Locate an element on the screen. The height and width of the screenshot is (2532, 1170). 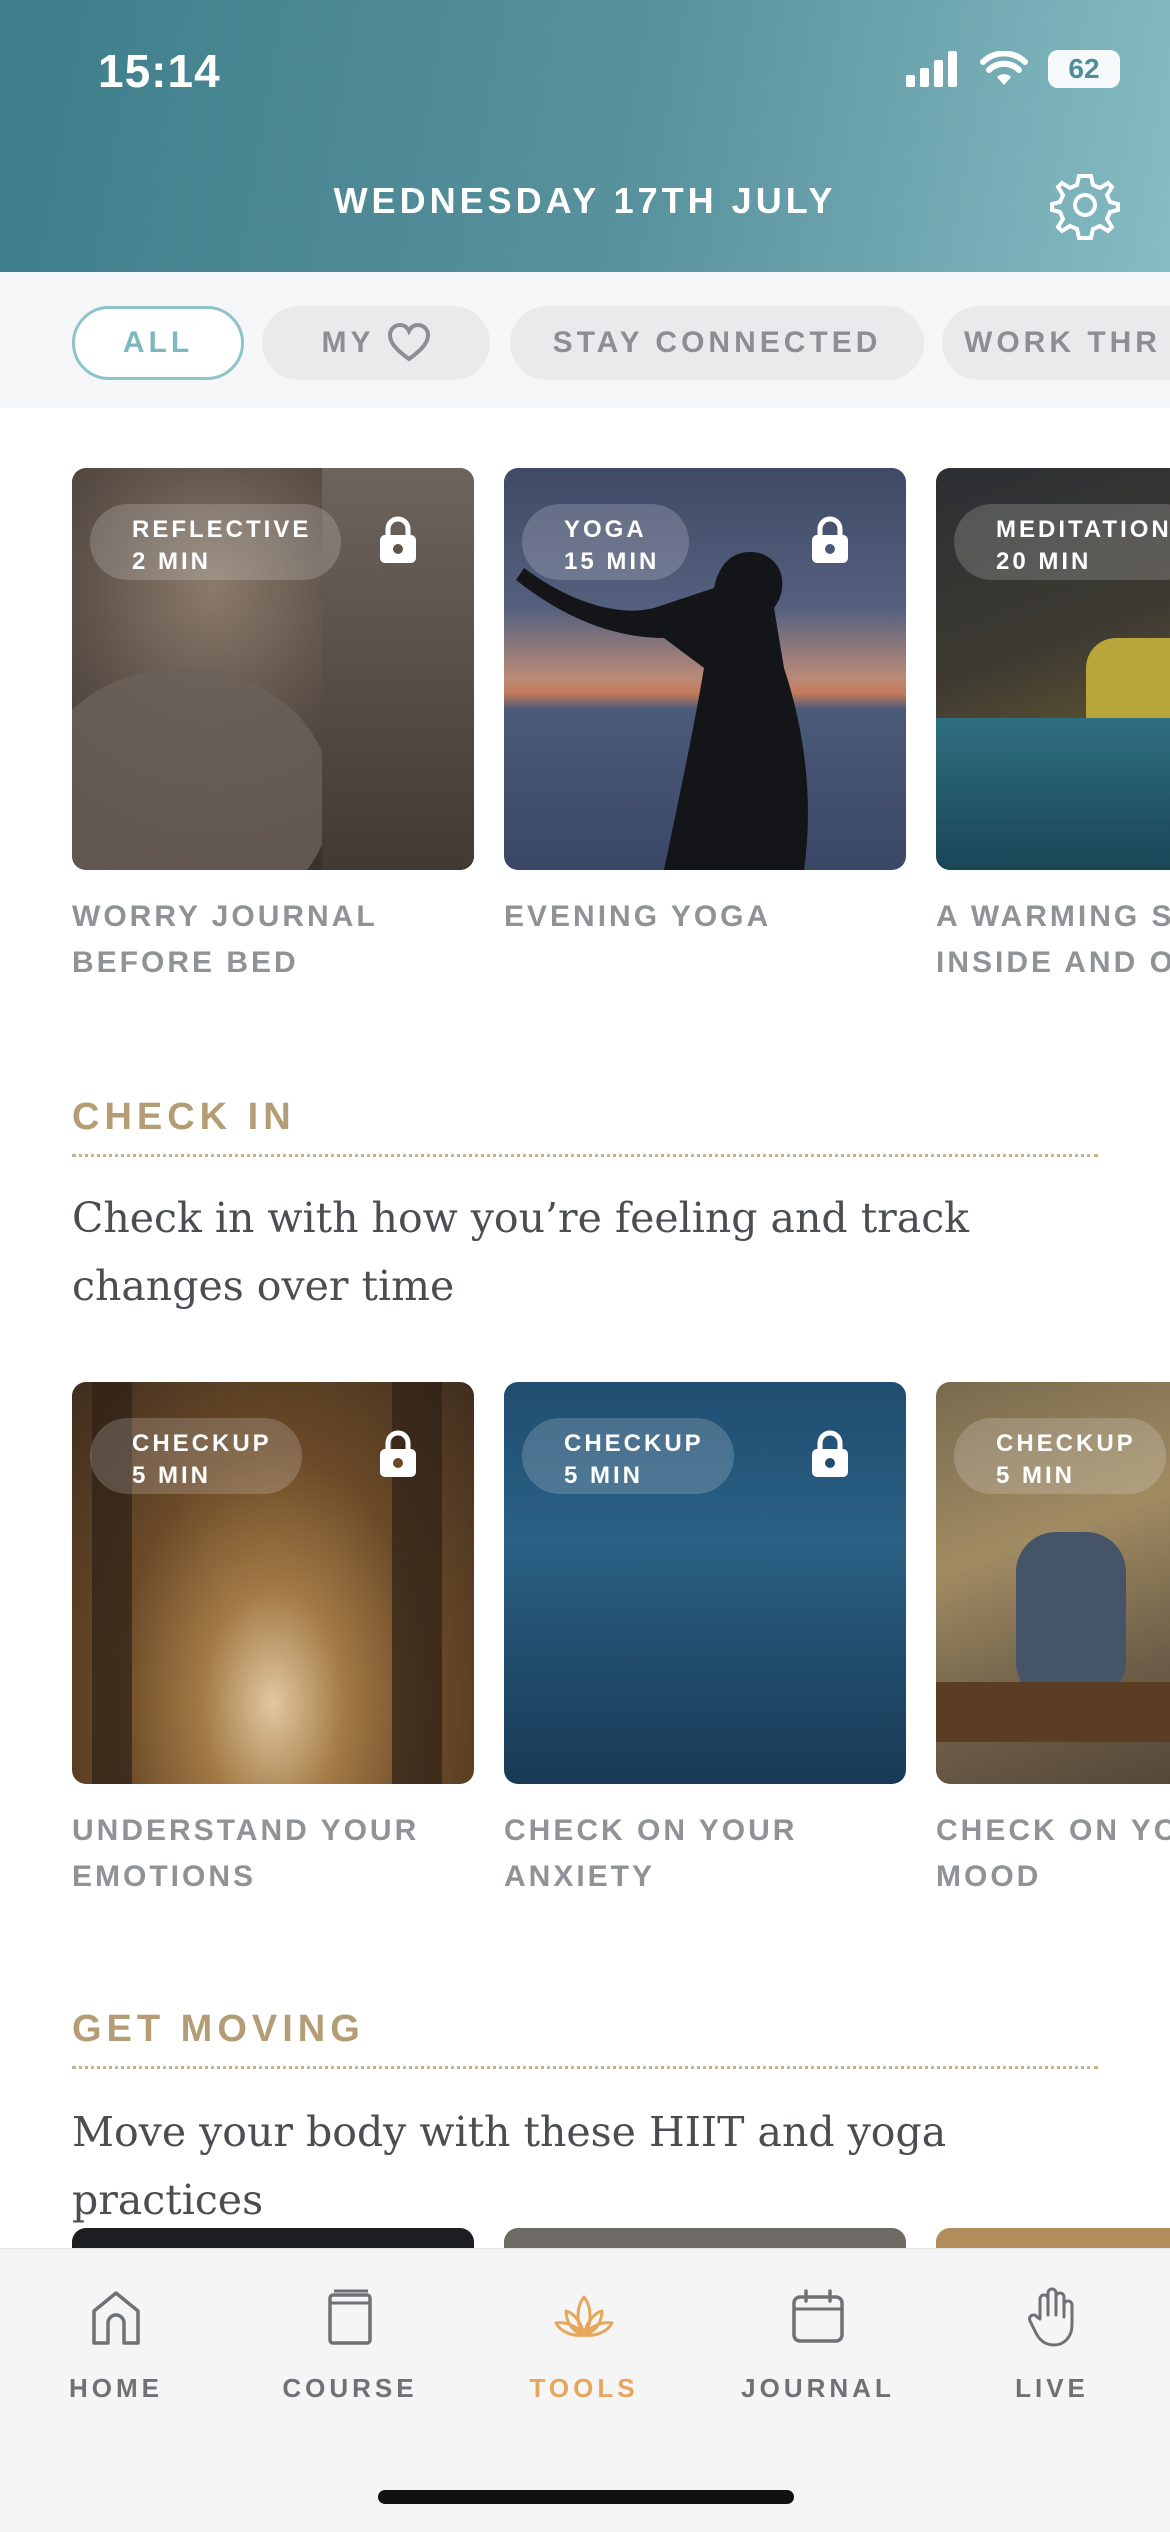
card-check-anxiety: CHECKUP 5 MIN CHECK ON YOUR ANXIETY is located at coordinates (705, 1641).